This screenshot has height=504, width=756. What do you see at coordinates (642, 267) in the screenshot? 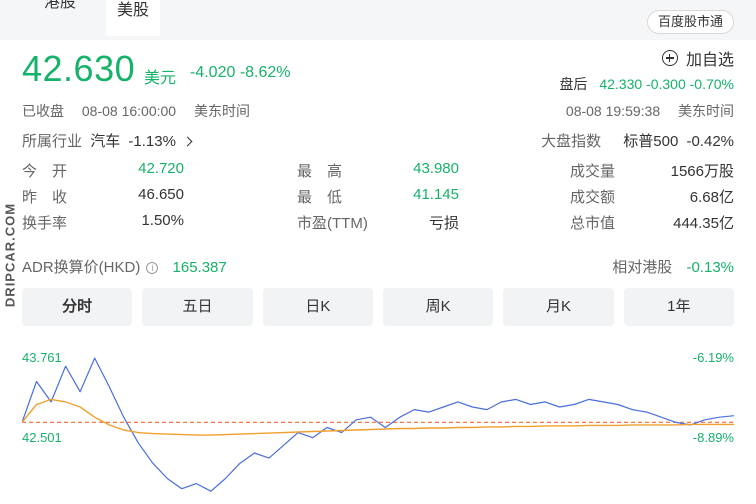
I see `relative-hk-label: 相对港股` at bounding box center [642, 267].